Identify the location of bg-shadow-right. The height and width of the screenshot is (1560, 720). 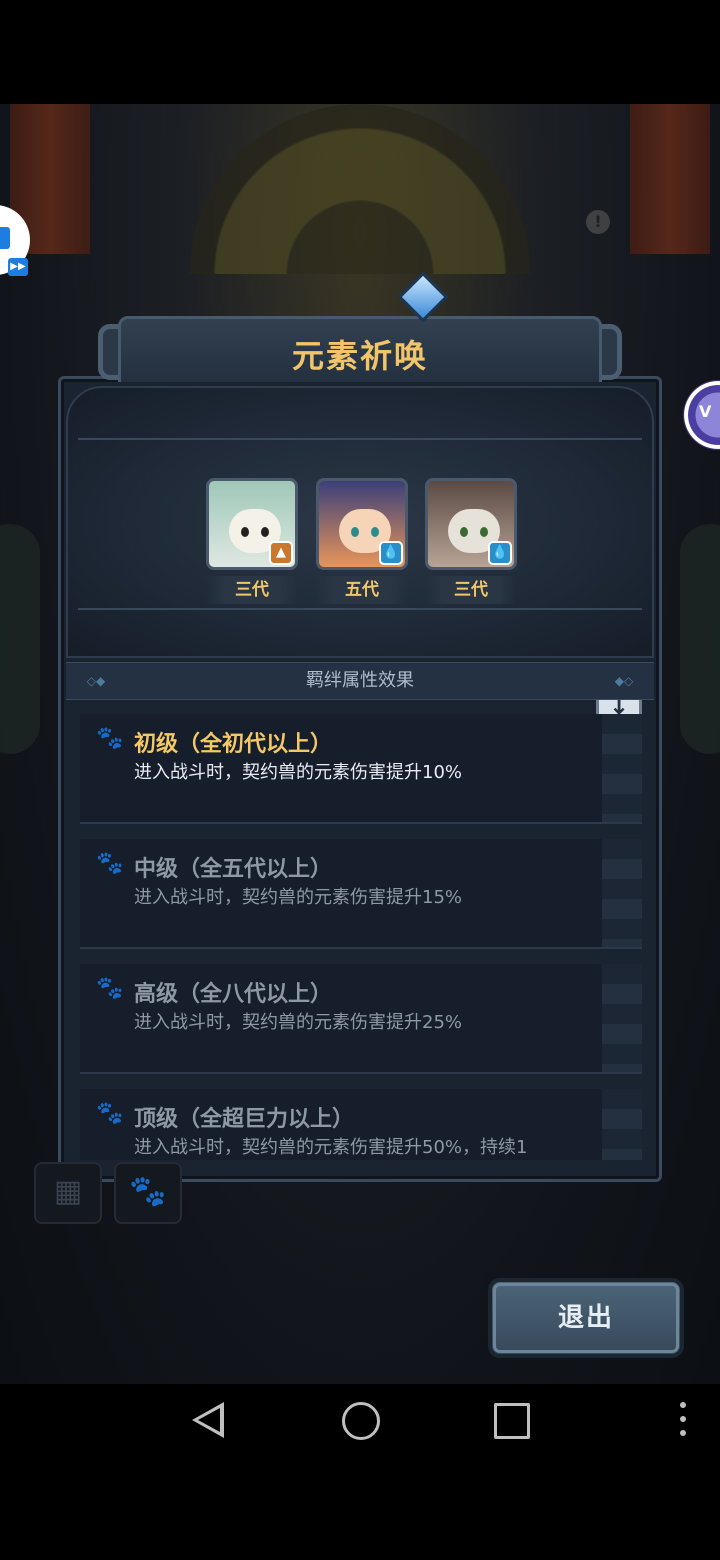
(700, 639).